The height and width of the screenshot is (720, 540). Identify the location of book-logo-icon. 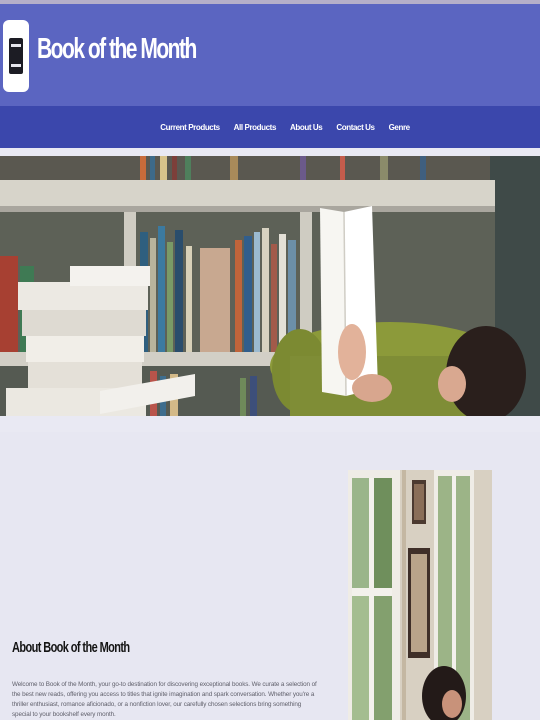
(16, 56).